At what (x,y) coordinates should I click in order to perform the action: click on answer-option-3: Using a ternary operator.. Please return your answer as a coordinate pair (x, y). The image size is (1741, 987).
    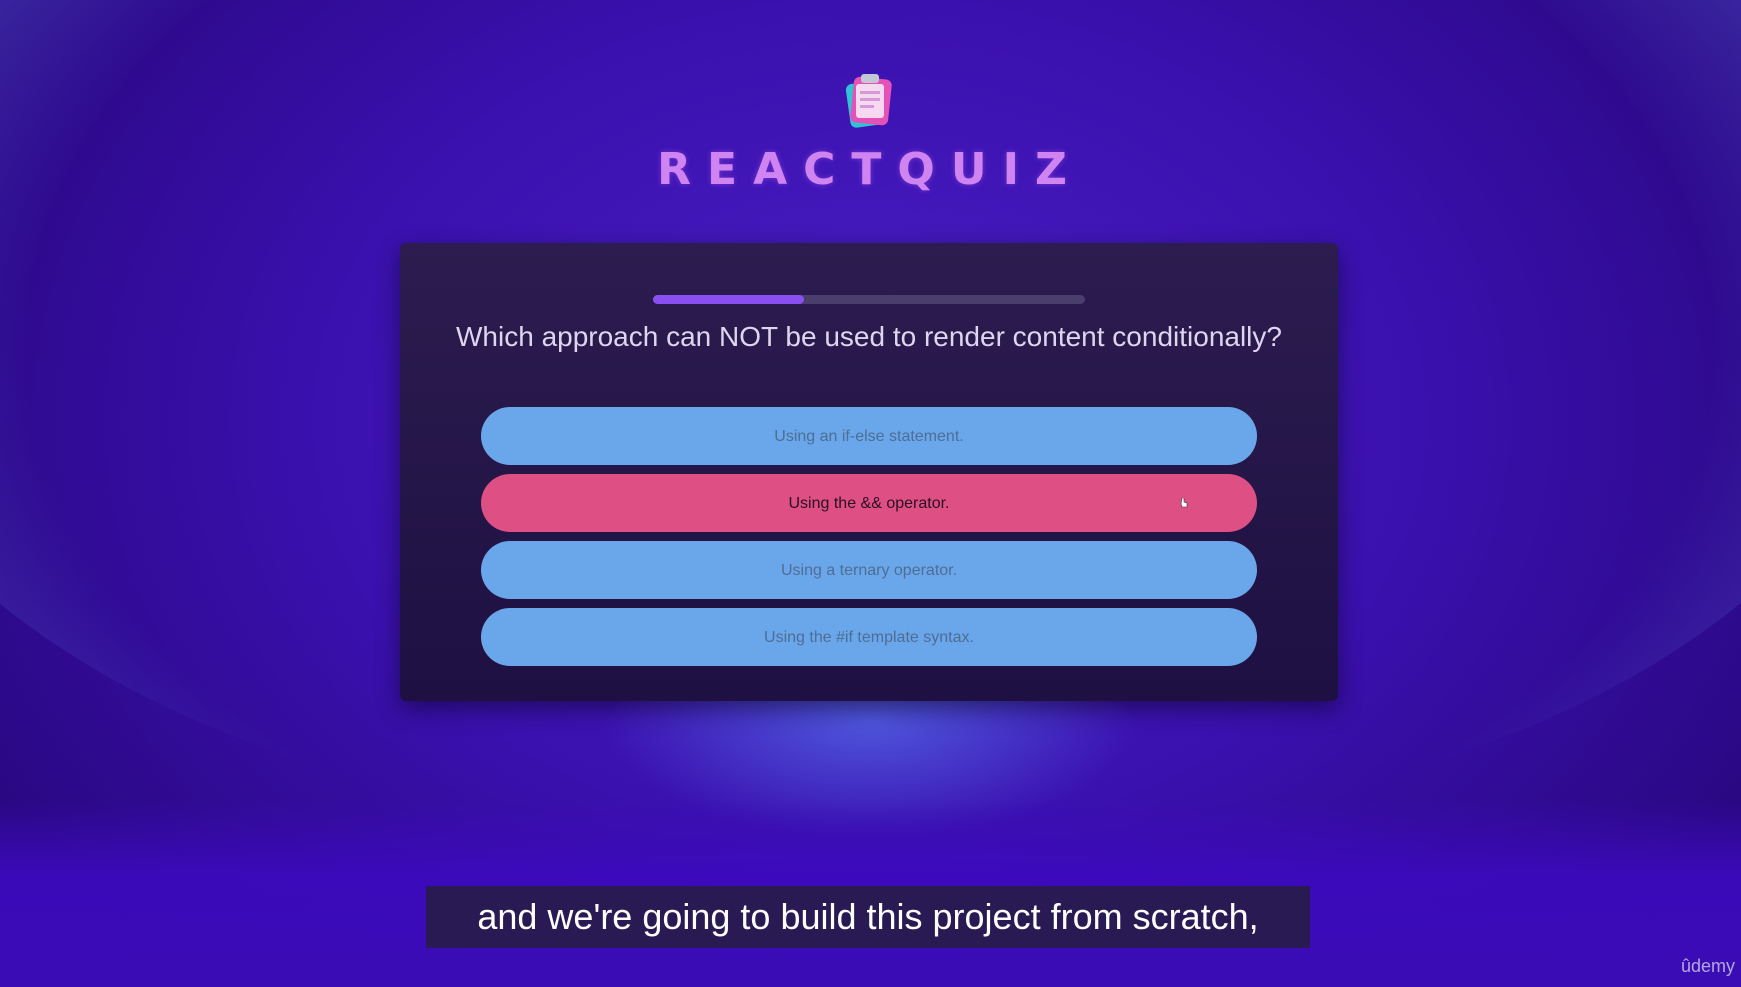
    Looking at the image, I should click on (869, 570).